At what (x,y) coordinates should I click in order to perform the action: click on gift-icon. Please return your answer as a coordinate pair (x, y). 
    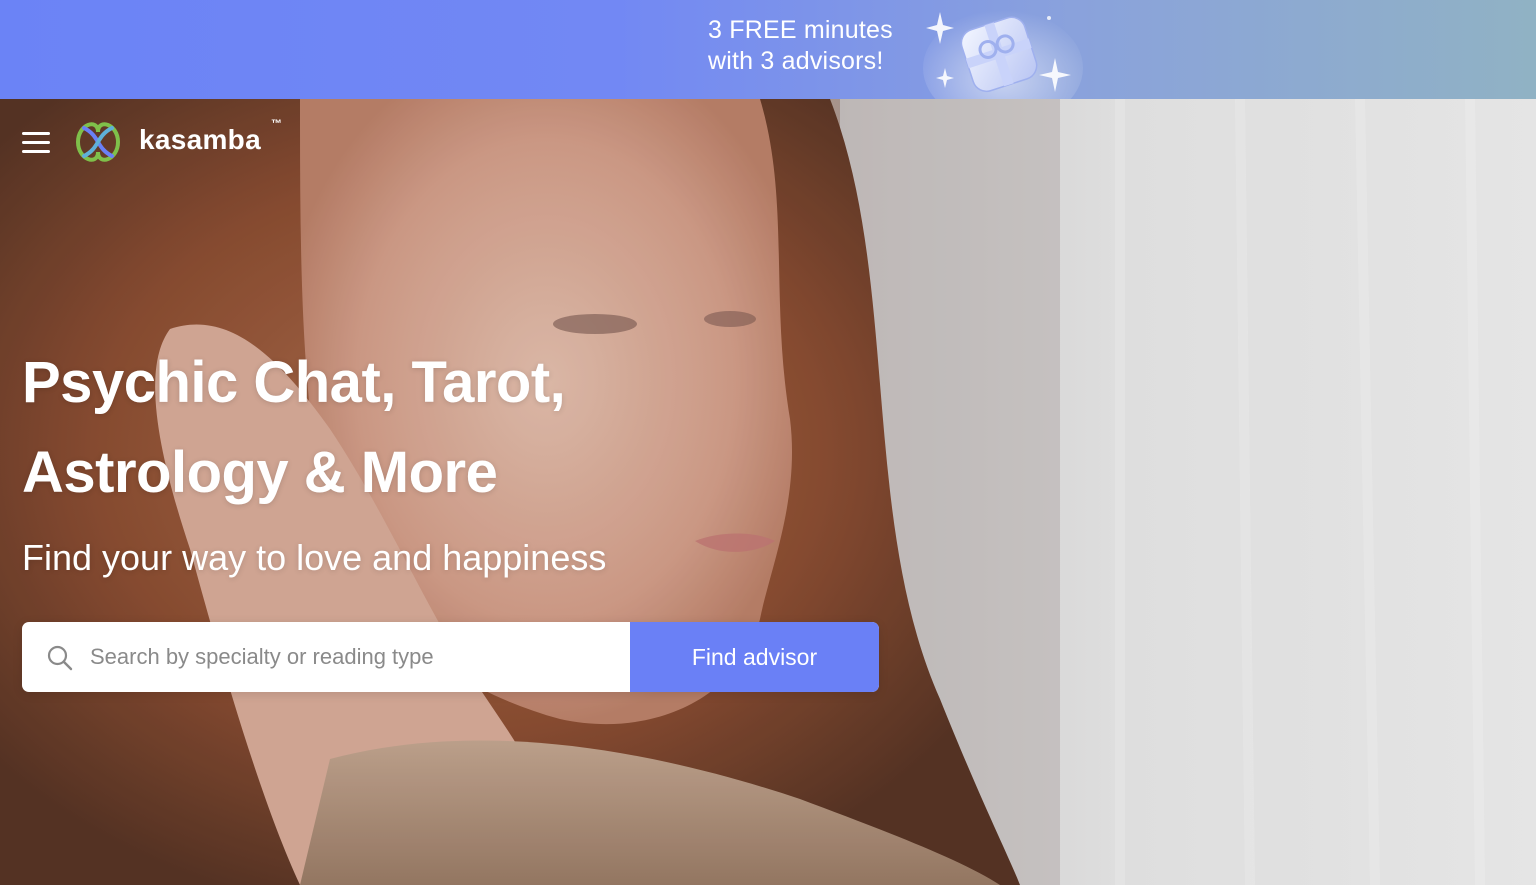
    Looking at the image, I should click on (1003, 54).